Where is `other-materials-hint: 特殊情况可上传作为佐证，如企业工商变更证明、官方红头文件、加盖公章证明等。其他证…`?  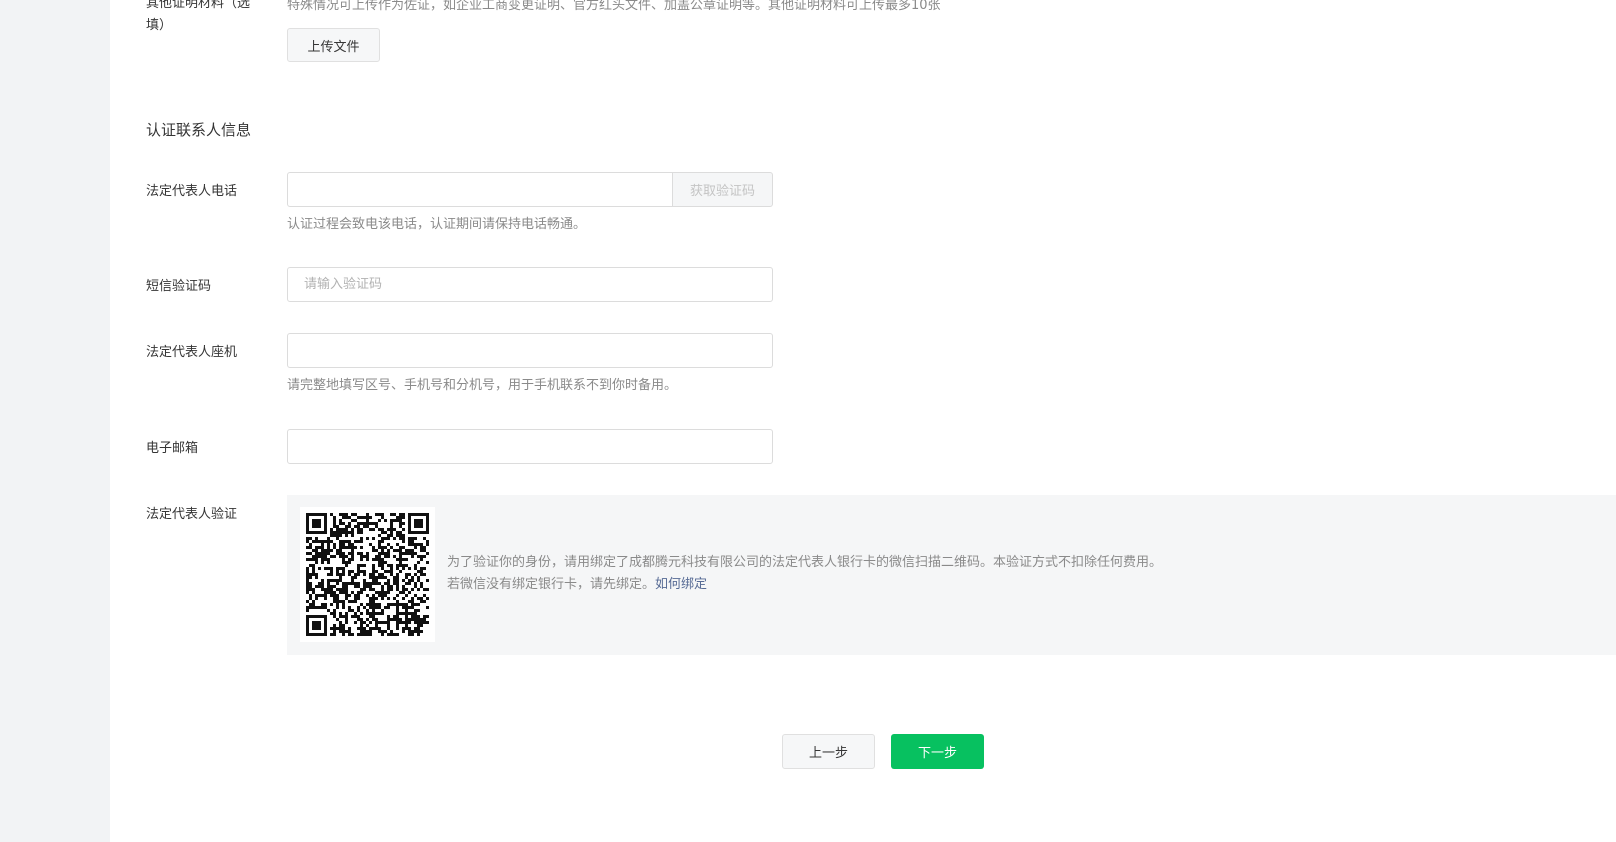
other-materials-hint: 特殊情况可上传作为佐证，如企业工商变更证明、官方红头文件、加盖公章证明等。其他证… is located at coordinates (614, 6).